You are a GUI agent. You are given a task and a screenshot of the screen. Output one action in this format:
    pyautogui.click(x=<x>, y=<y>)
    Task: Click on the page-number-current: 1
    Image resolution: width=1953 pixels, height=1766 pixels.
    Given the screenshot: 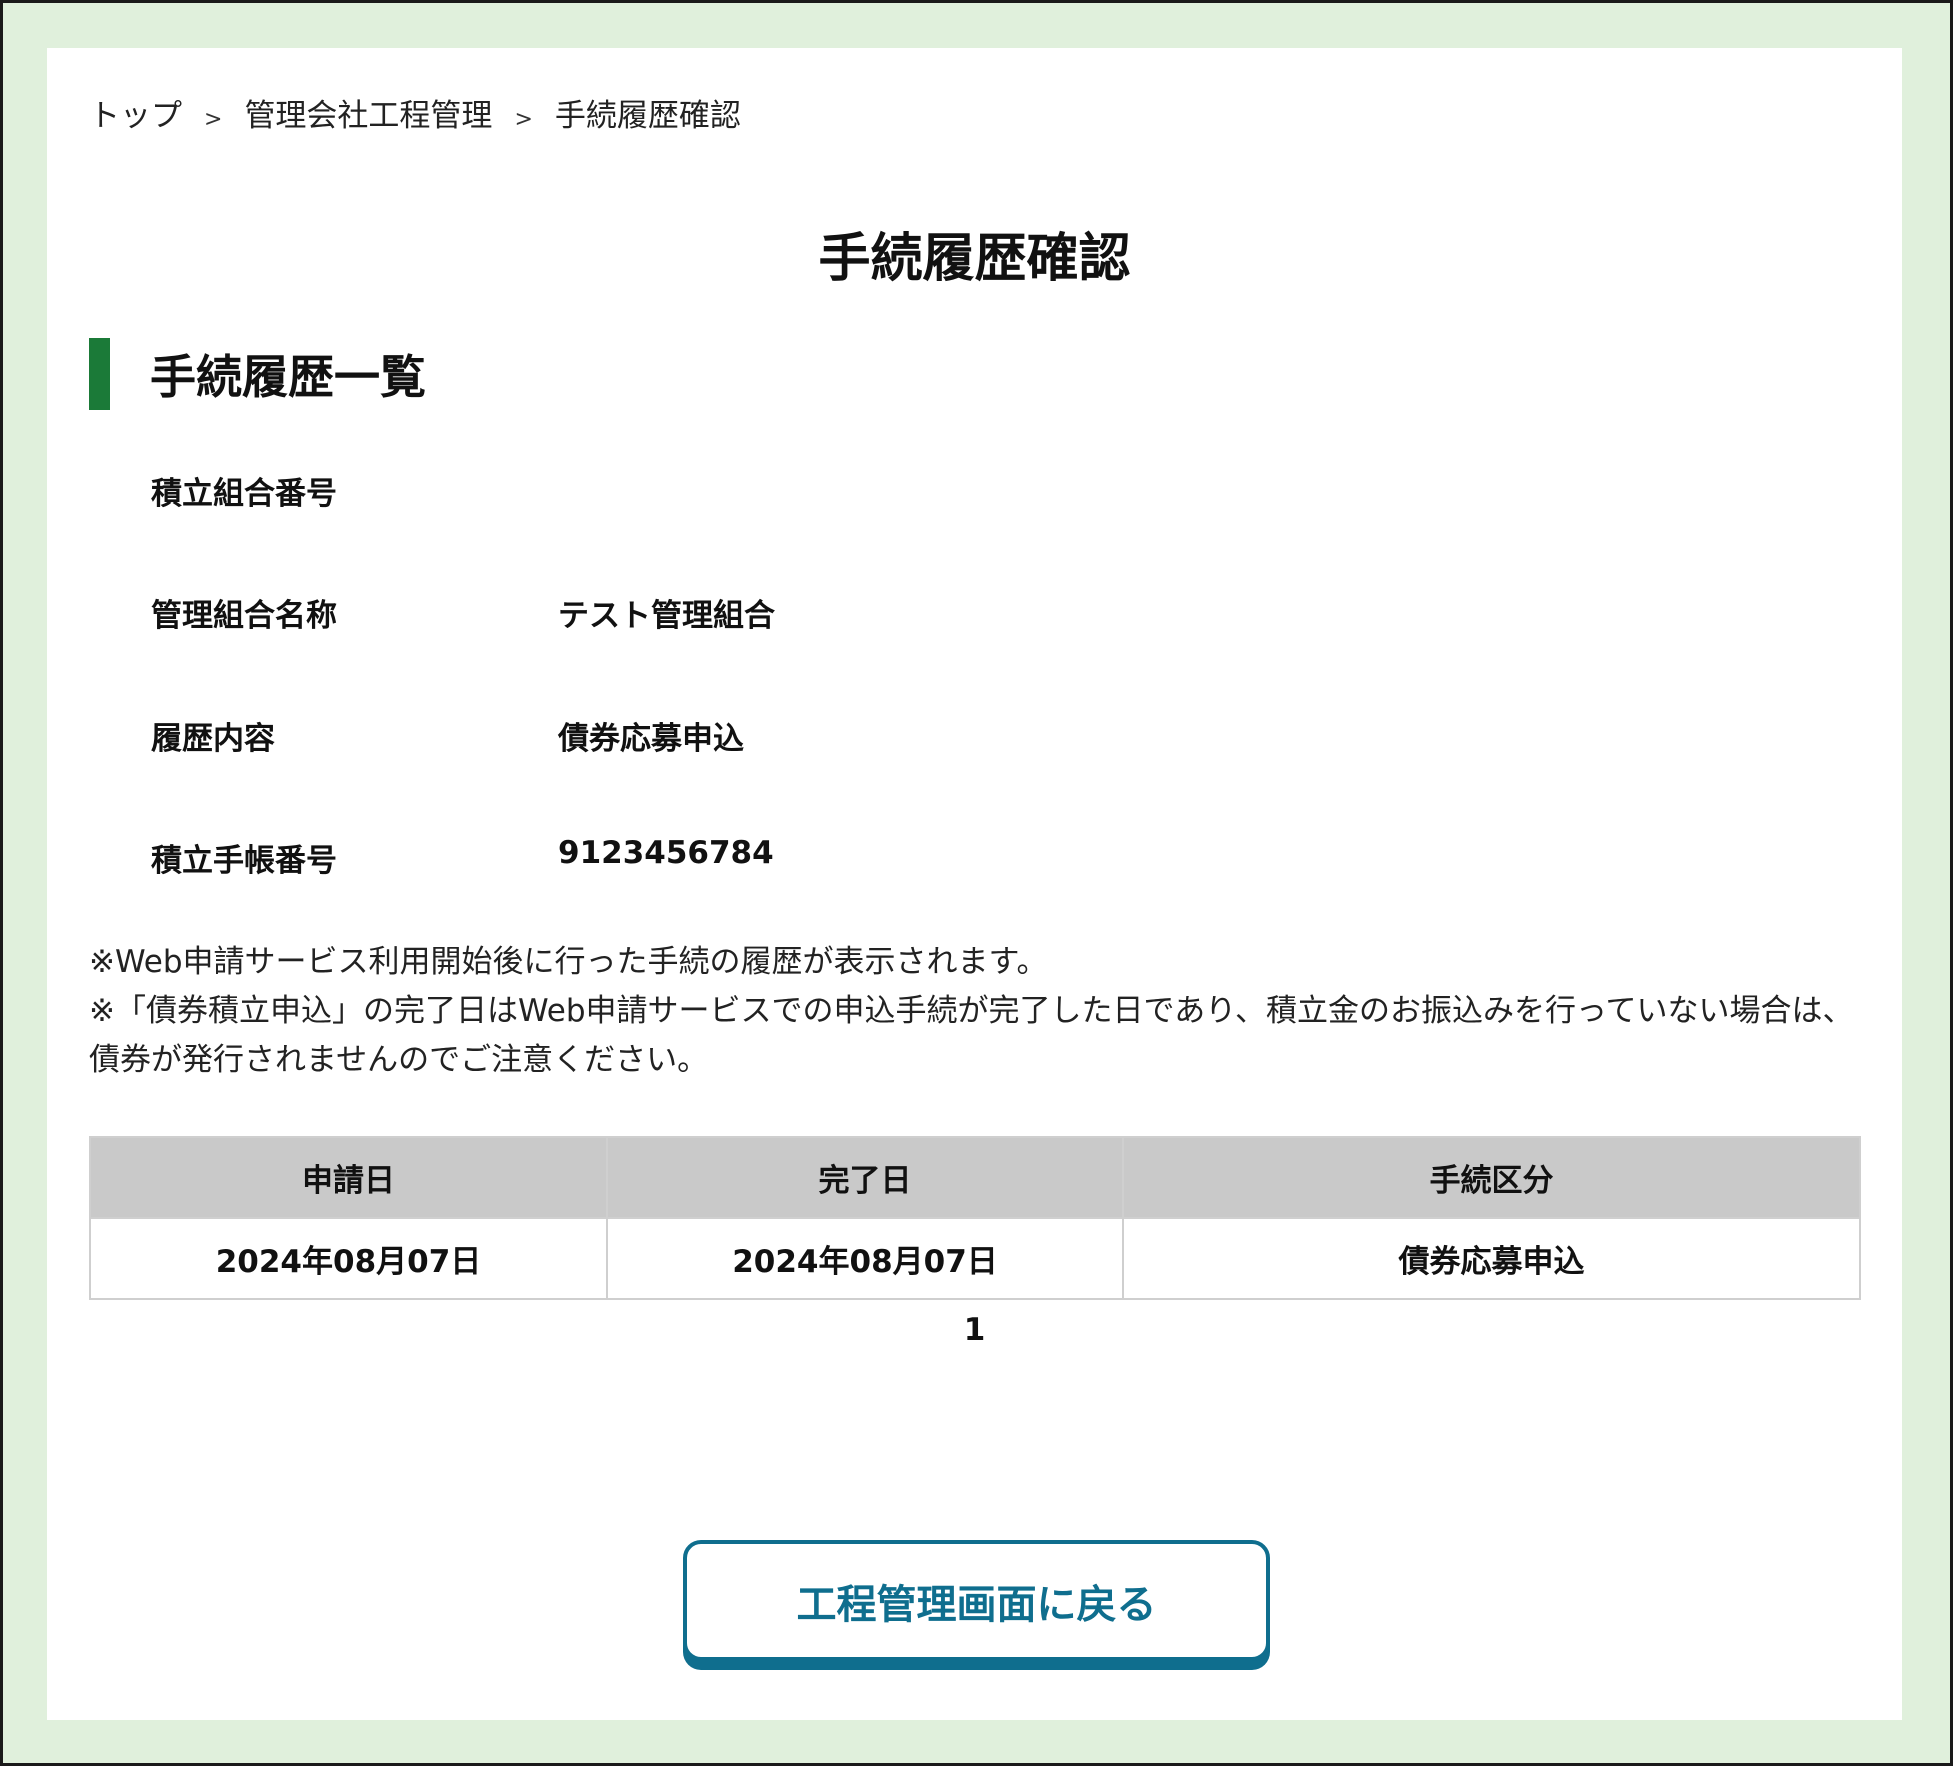 What is the action you would take?
    pyautogui.click(x=975, y=1330)
    